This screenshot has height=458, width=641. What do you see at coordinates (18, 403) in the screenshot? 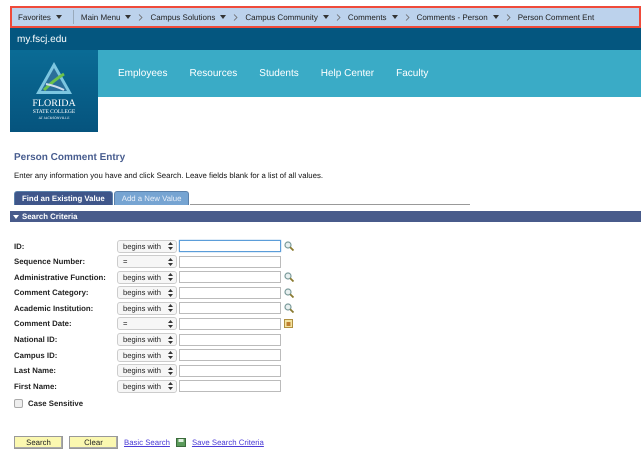
I see `checkbox` at bounding box center [18, 403].